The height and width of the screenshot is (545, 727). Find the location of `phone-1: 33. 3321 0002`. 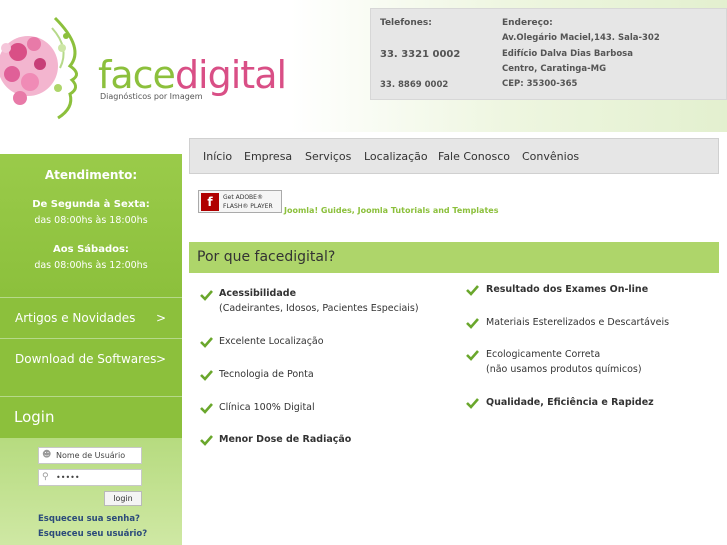

phone-1: 33. 3321 0002 is located at coordinates (420, 54).